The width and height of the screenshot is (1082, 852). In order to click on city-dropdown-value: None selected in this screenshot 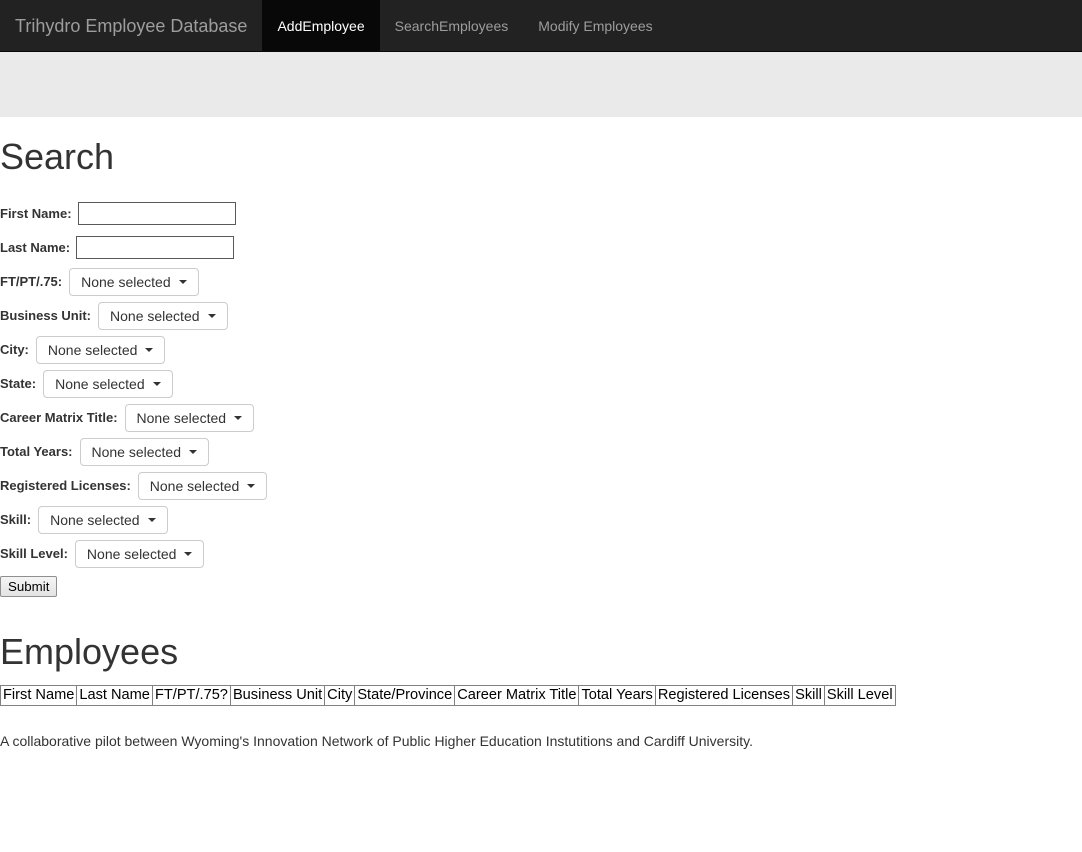, I will do `click(92, 349)`.